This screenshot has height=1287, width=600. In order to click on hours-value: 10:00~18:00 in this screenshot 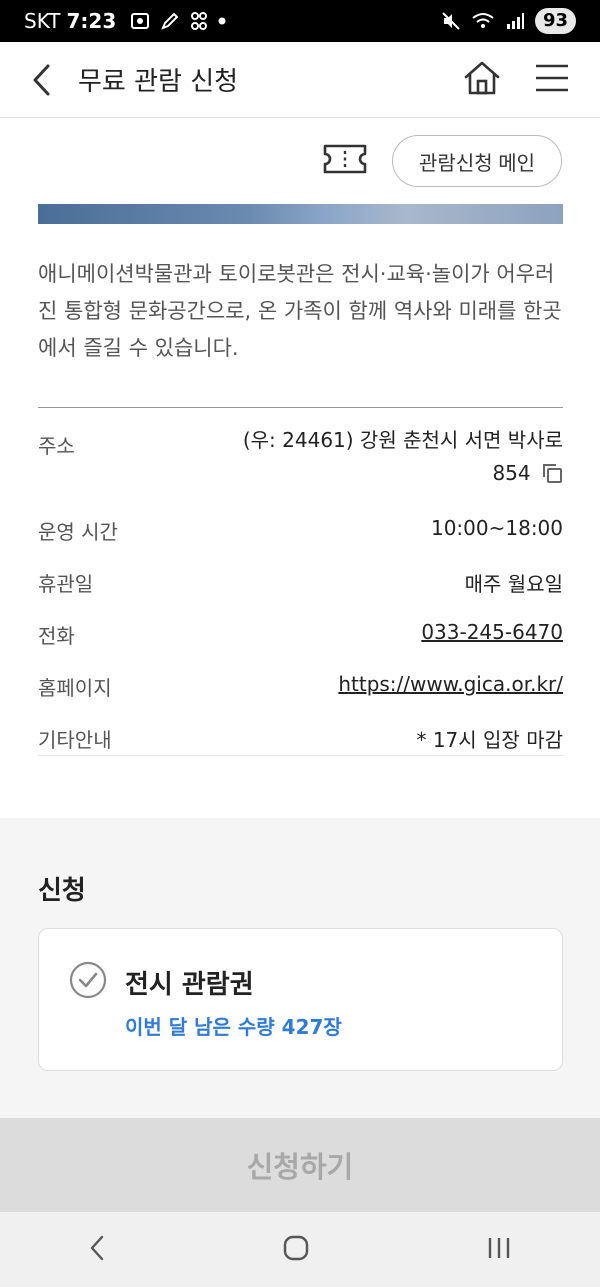, I will do `click(496, 528)`.